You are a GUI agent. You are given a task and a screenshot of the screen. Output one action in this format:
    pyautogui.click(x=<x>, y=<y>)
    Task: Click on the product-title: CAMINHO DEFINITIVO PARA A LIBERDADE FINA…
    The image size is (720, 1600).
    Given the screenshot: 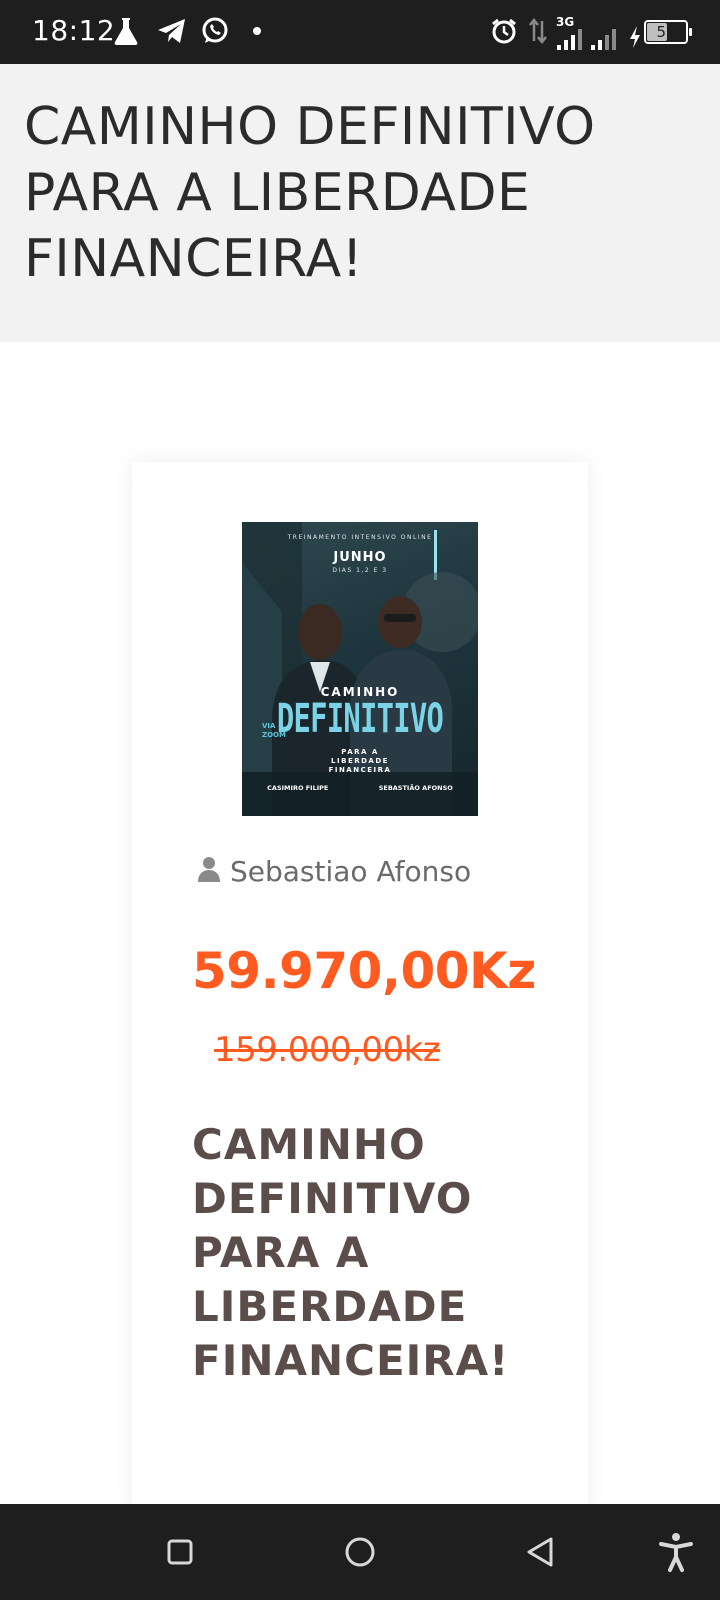 What is the action you would take?
    pyautogui.click(x=362, y=1253)
    